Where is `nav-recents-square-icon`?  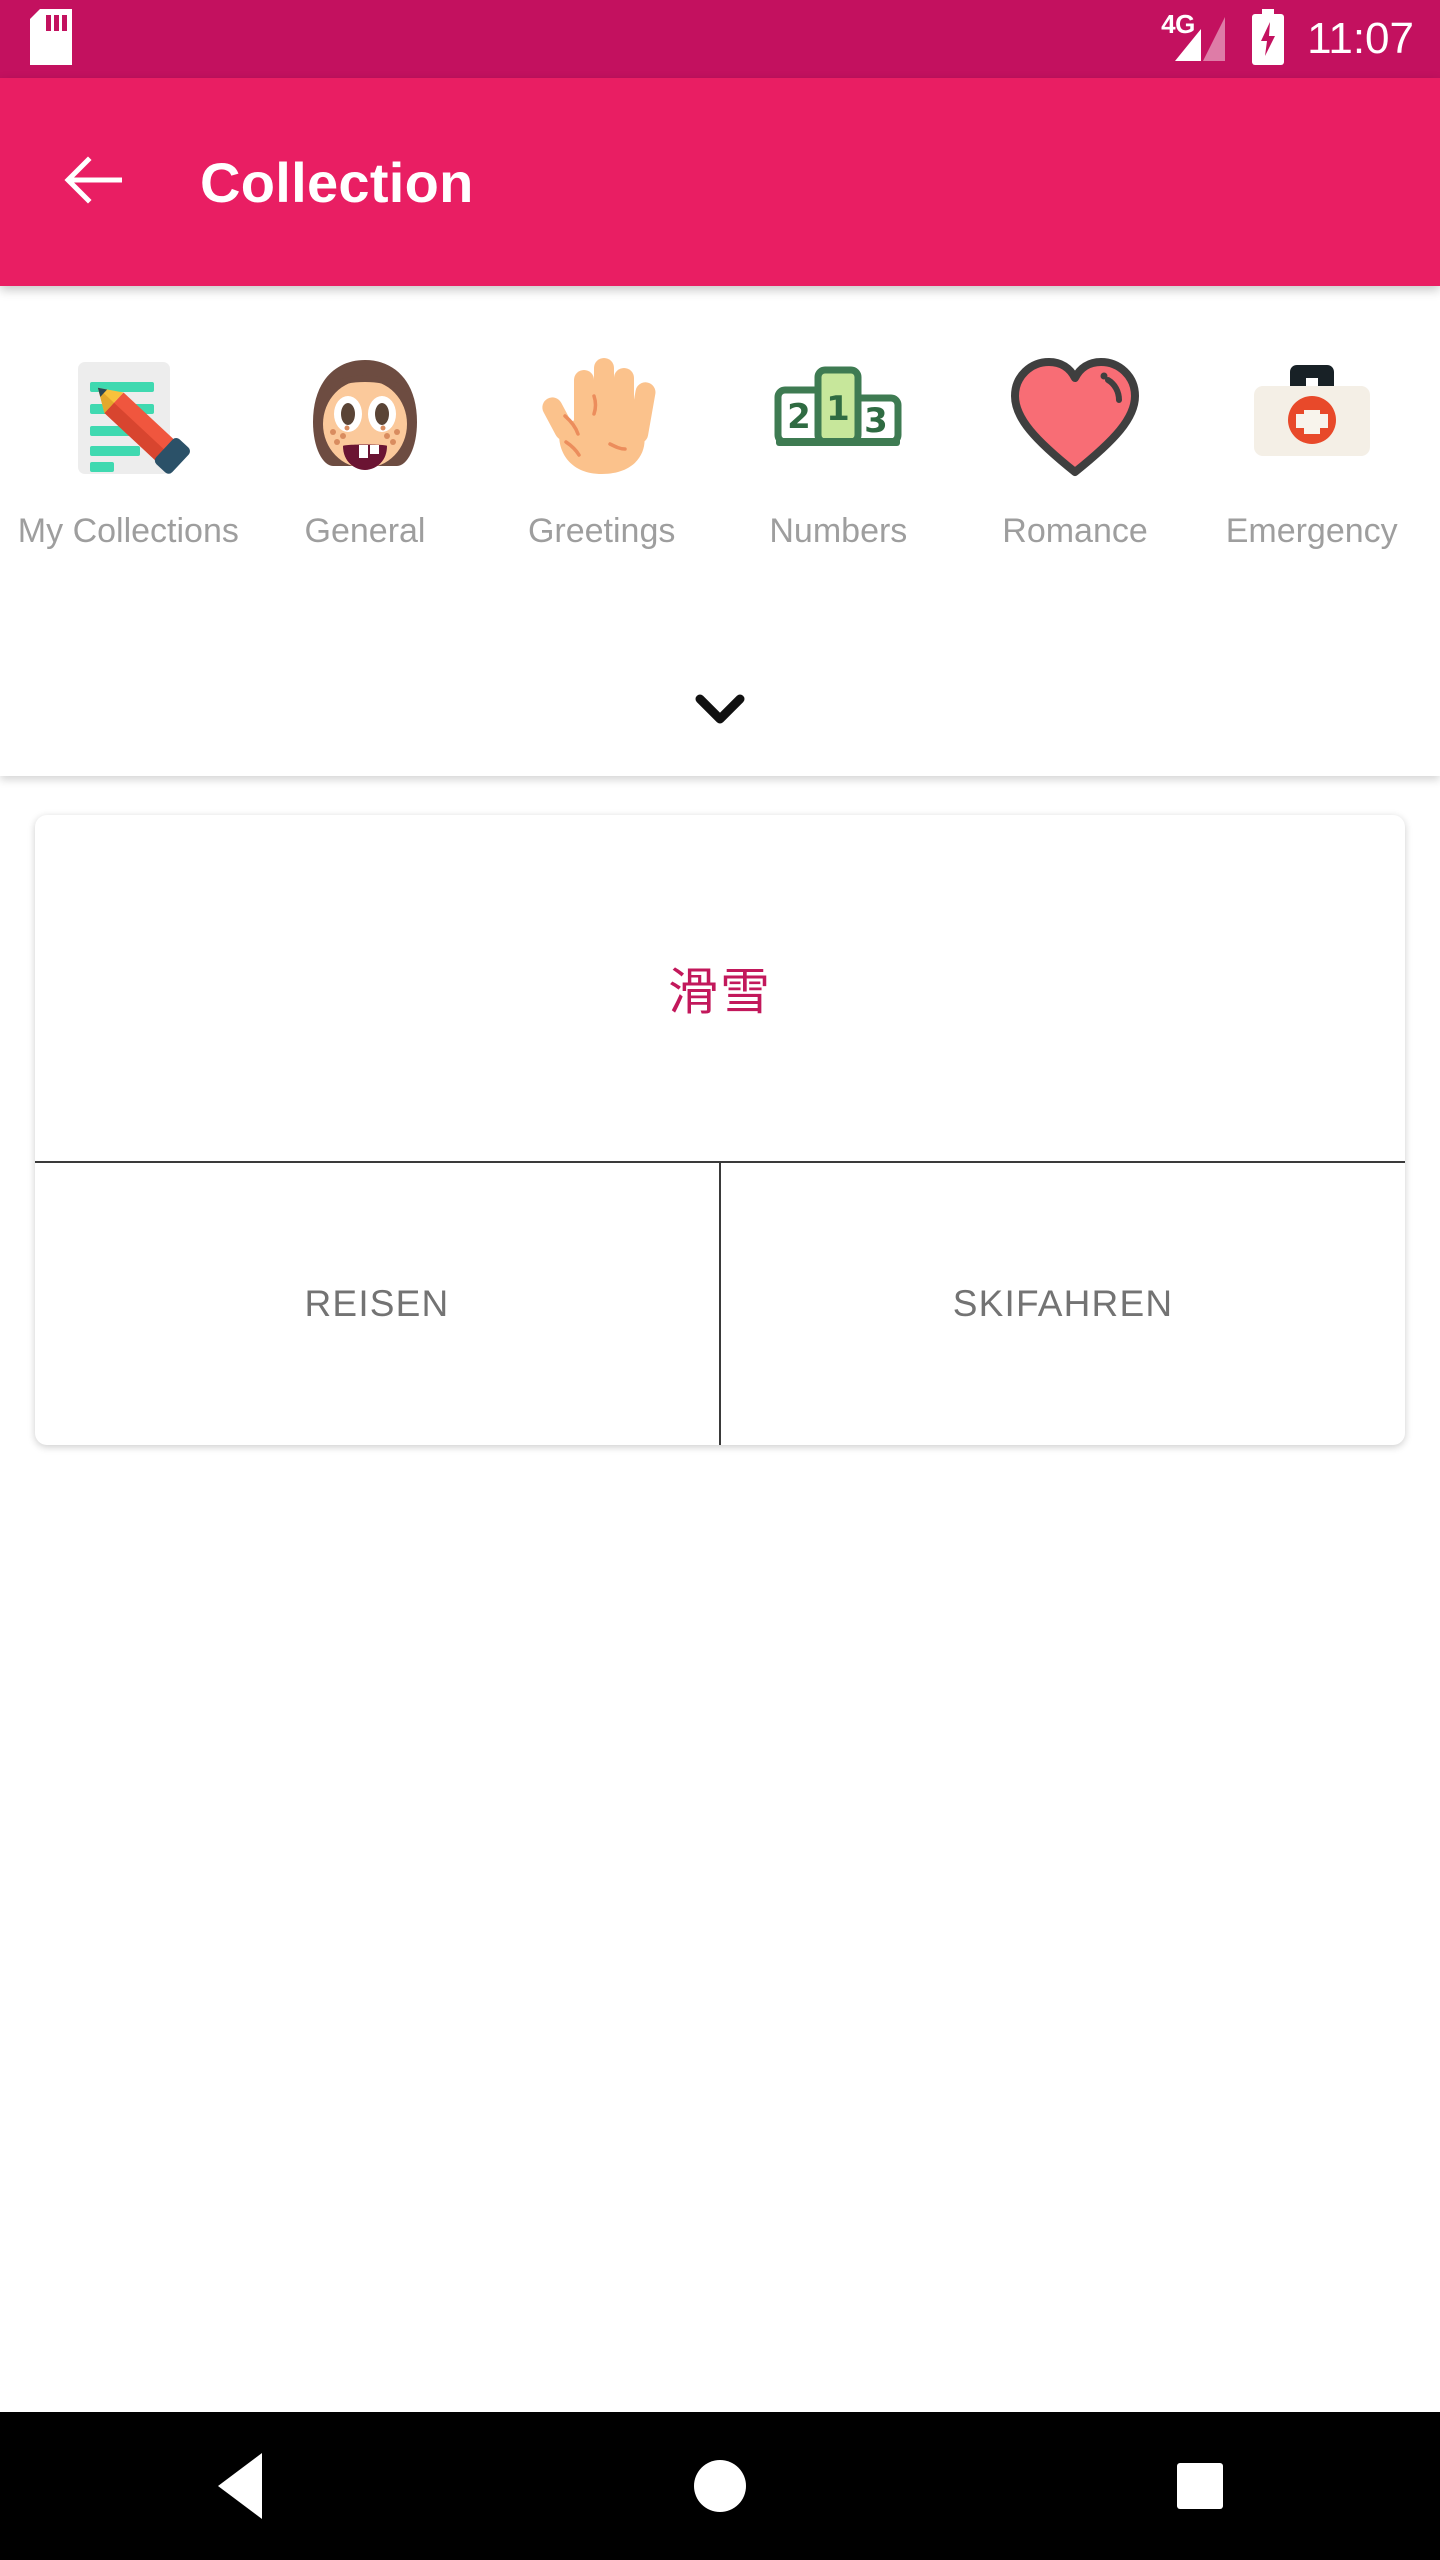 nav-recents-square-icon is located at coordinates (1200, 2486).